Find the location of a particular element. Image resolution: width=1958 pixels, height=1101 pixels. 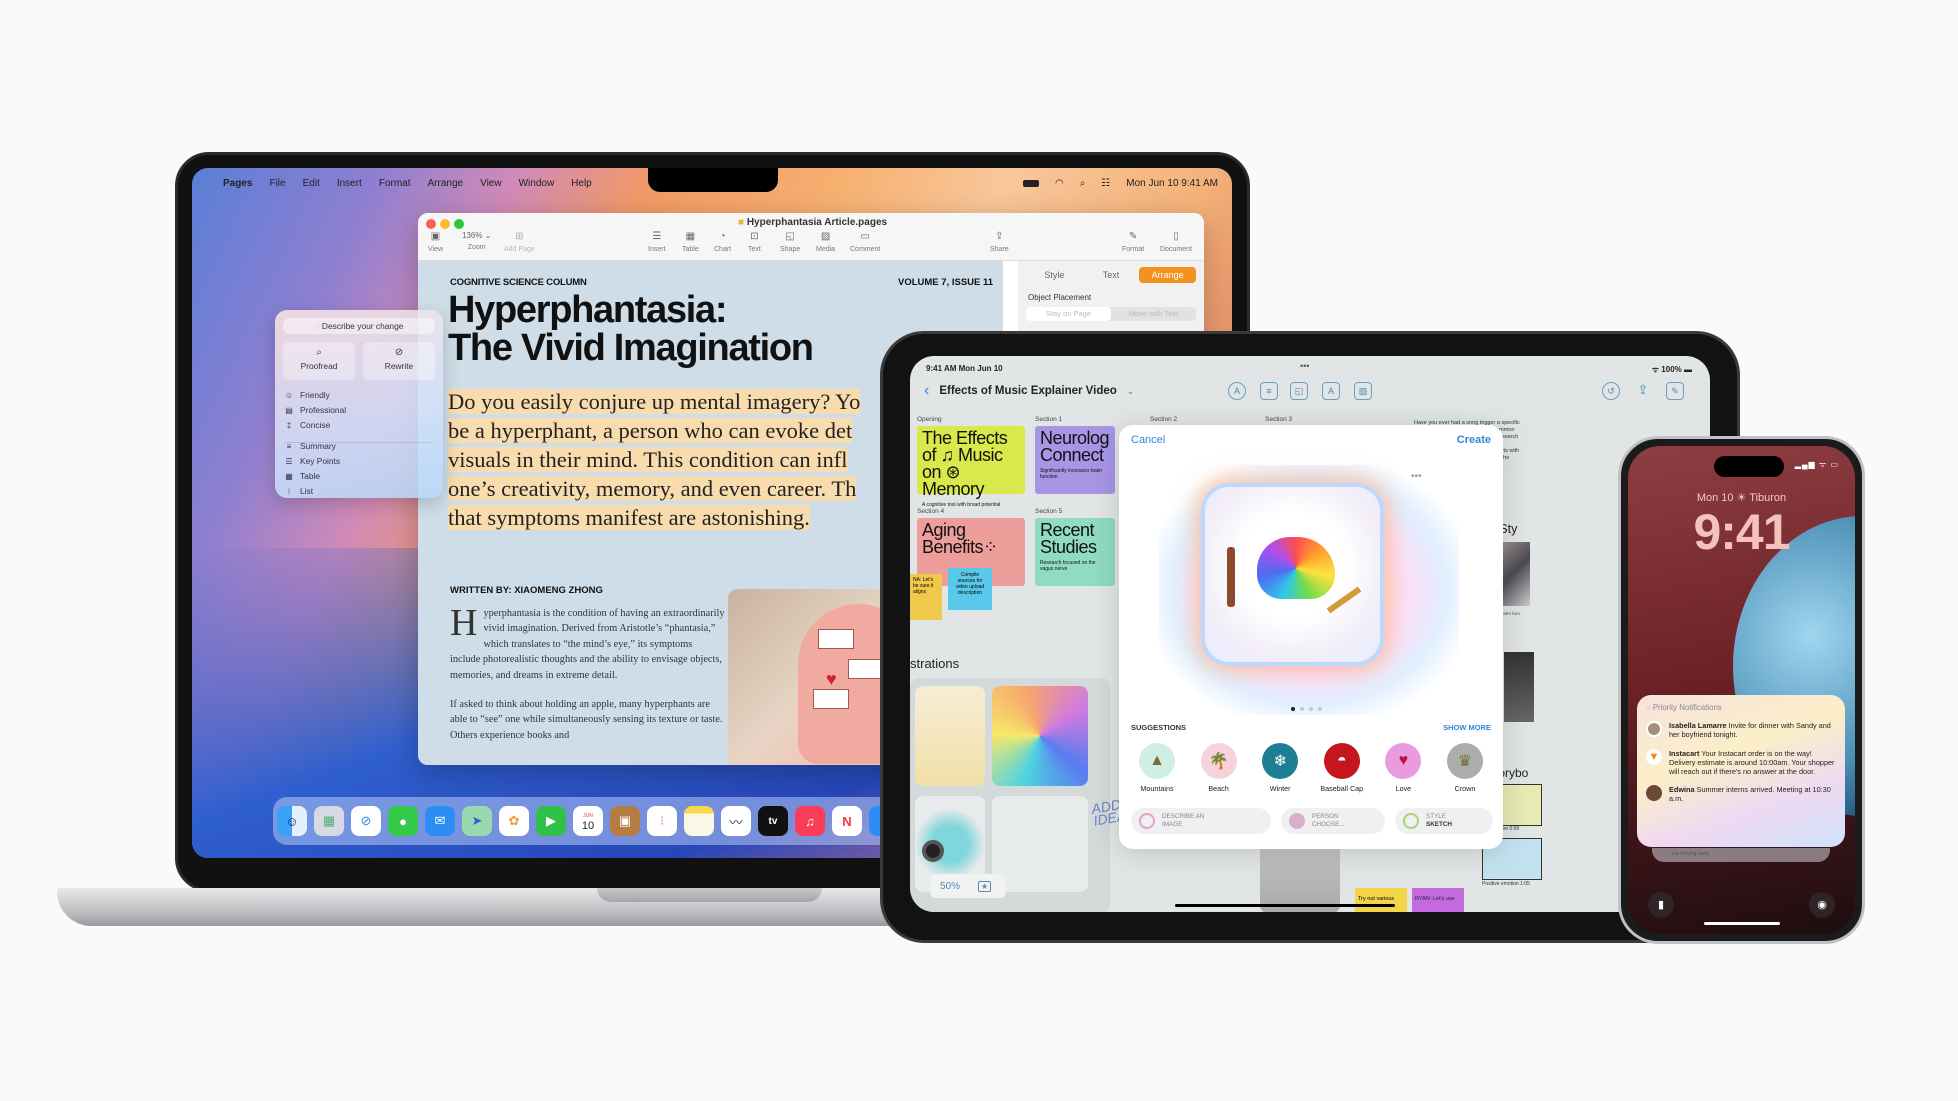

tab-text: Text is located at coordinates (1111, 275).